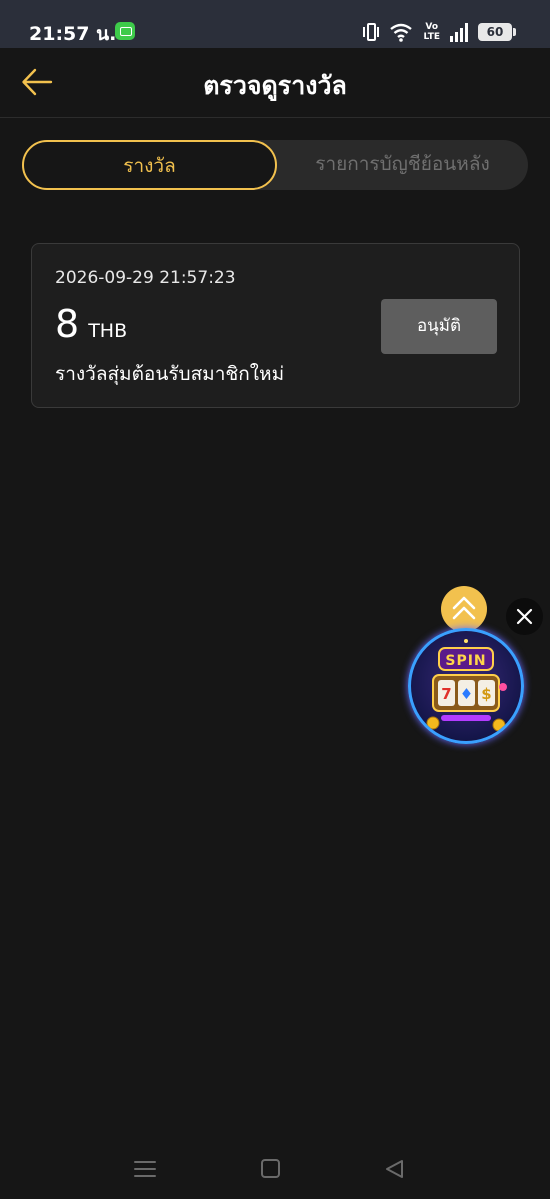 This screenshot has width=550, height=1199. Describe the element at coordinates (497, 32) in the screenshot. I see `battery-icon: 60` at that location.